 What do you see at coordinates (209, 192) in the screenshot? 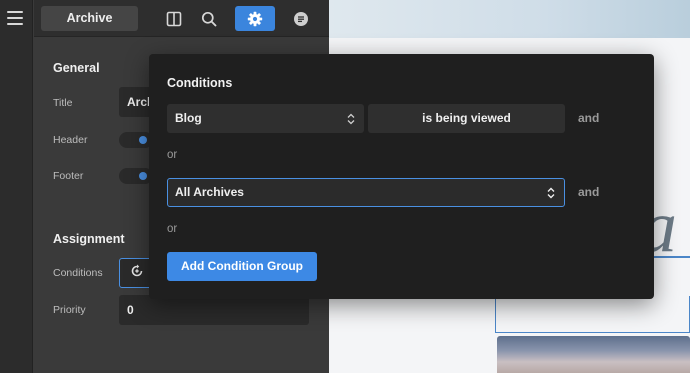
I see `archive-type-value: All Archives` at bounding box center [209, 192].